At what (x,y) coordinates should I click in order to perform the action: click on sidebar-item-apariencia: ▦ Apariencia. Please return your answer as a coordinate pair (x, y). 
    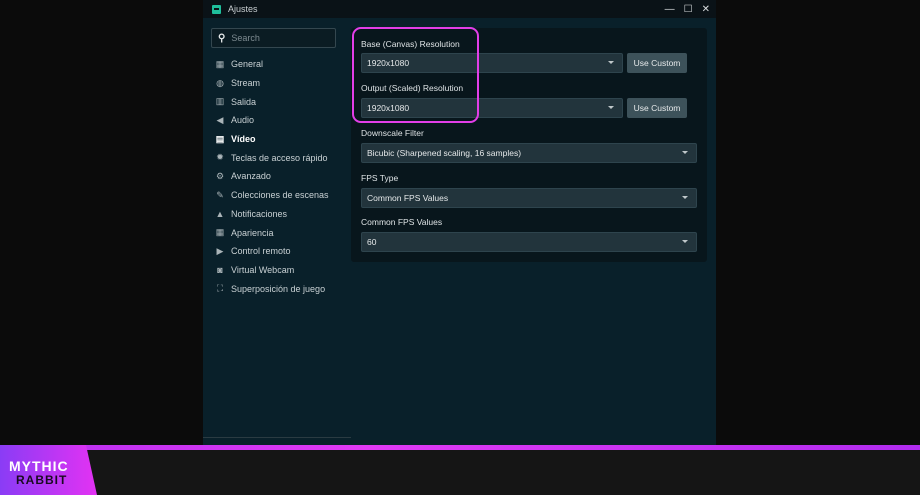
    Looking at the image, I should click on (272, 232).